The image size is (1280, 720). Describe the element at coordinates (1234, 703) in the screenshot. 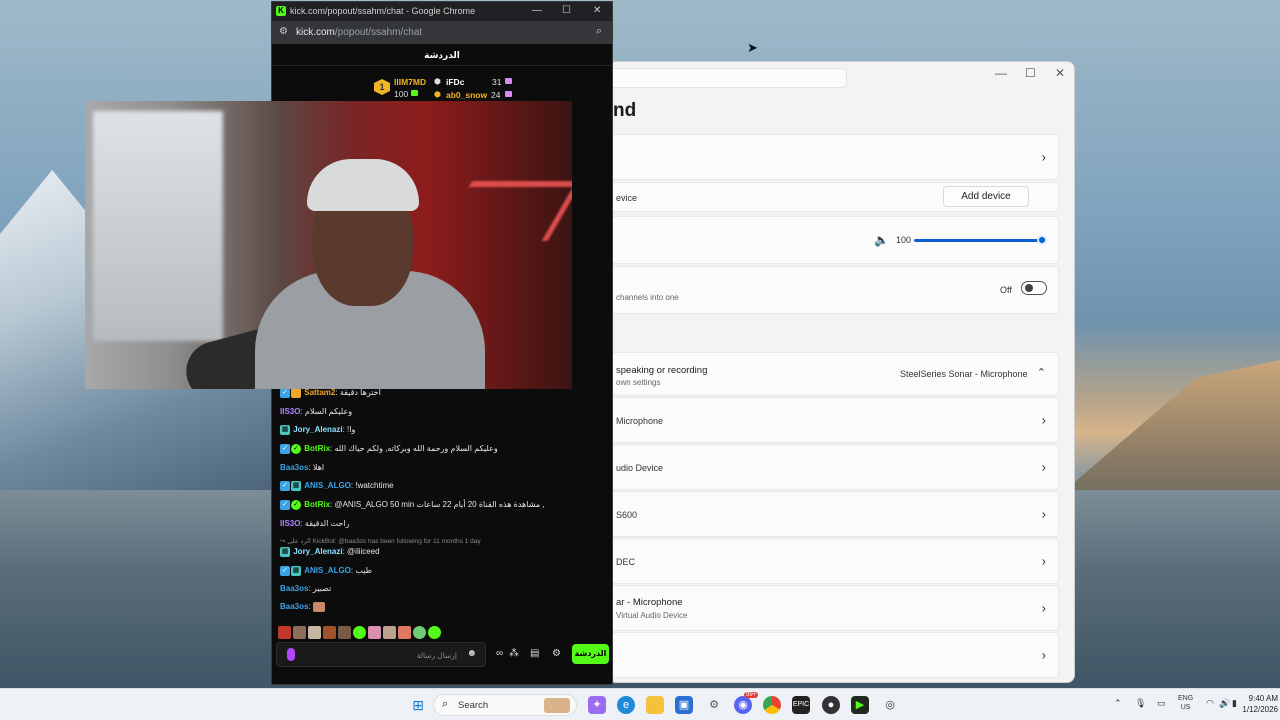

I see `battery-icon: ▮` at that location.